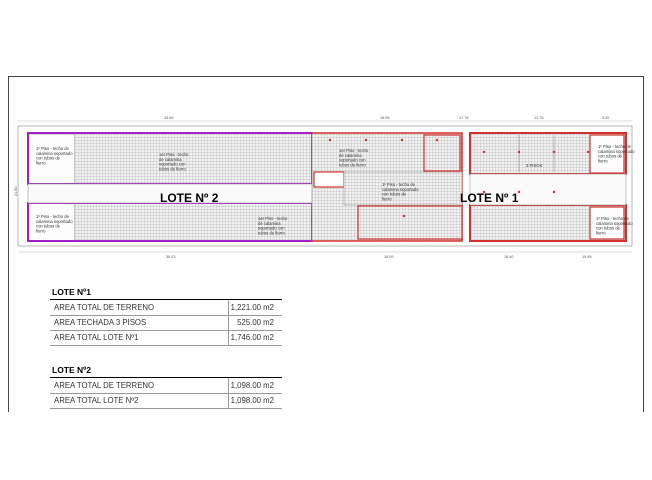  What do you see at coordinates (166, 338) in the screenshot?
I see `lote-1-row-2: AREA TOTAL LOTE Nº1 1,746.00 m2` at bounding box center [166, 338].